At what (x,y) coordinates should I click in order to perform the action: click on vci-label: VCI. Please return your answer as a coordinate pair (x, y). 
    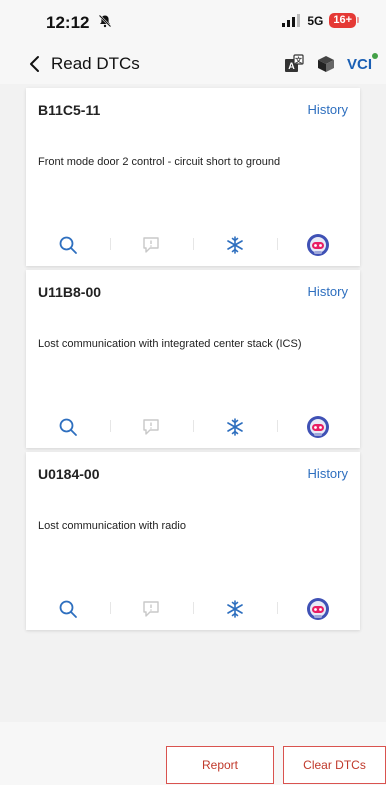
    Looking at the image, I should click on (359, 64).